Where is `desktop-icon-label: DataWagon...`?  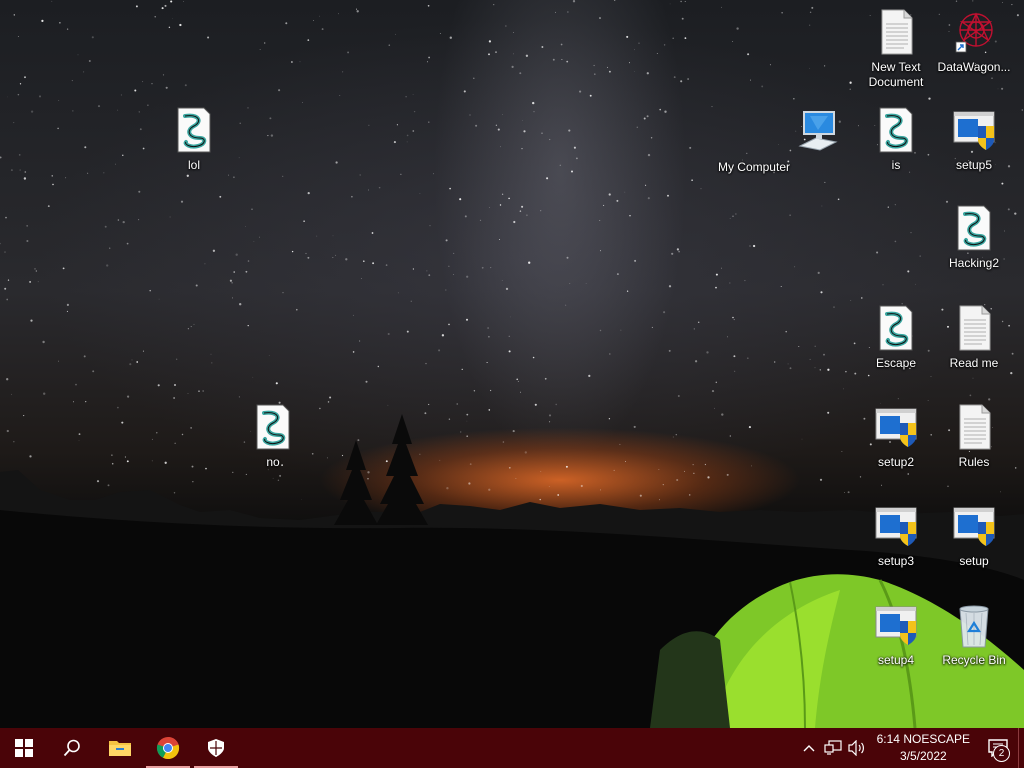
desktop-icon-label: DataWagon... is located at coordinates (974, 67).